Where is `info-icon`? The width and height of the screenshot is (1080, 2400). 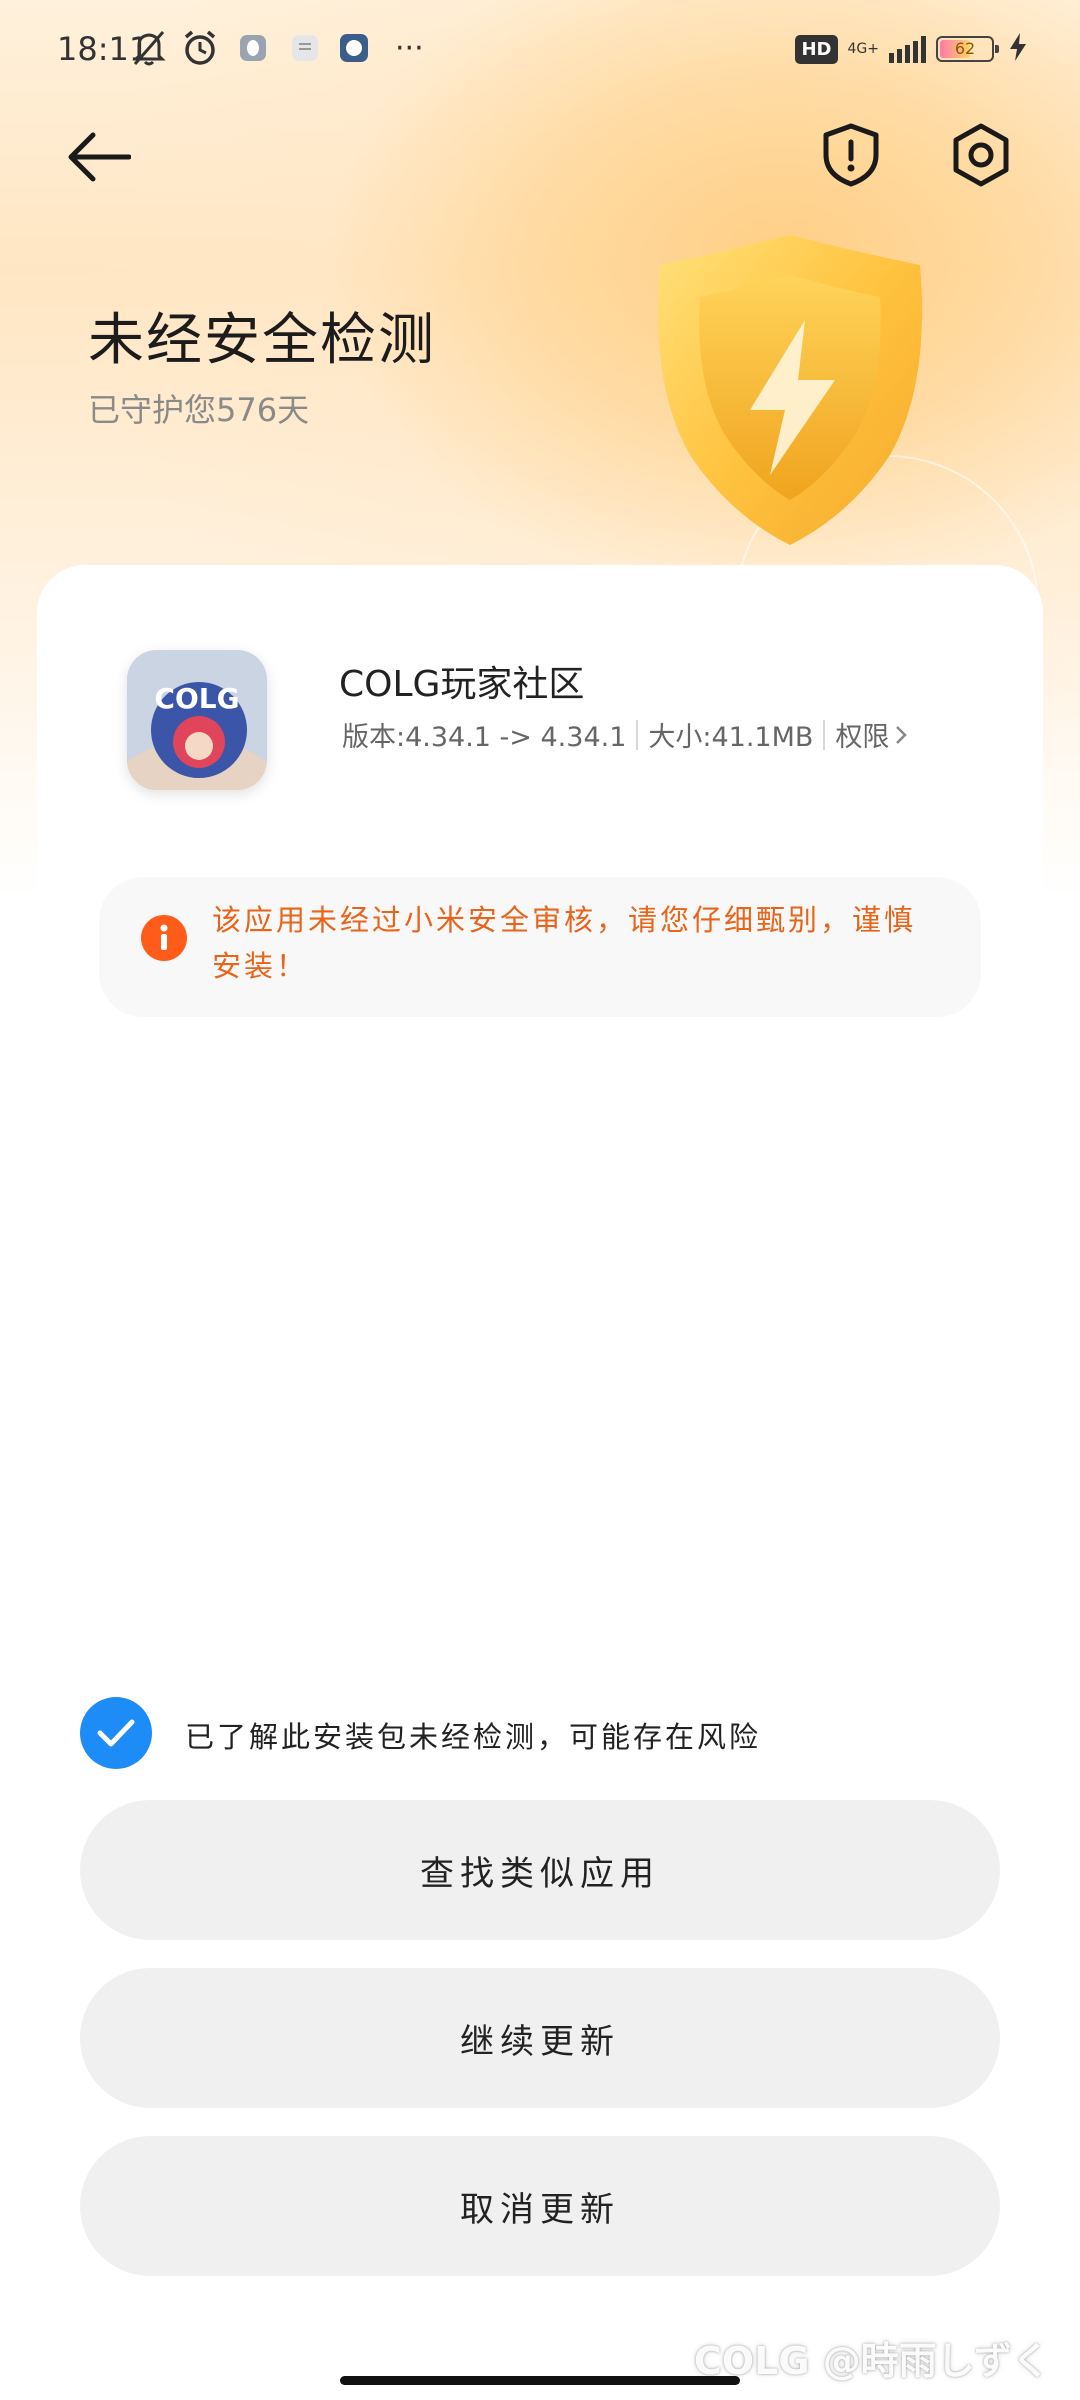
info-icon is located at coordinates (164, 938).